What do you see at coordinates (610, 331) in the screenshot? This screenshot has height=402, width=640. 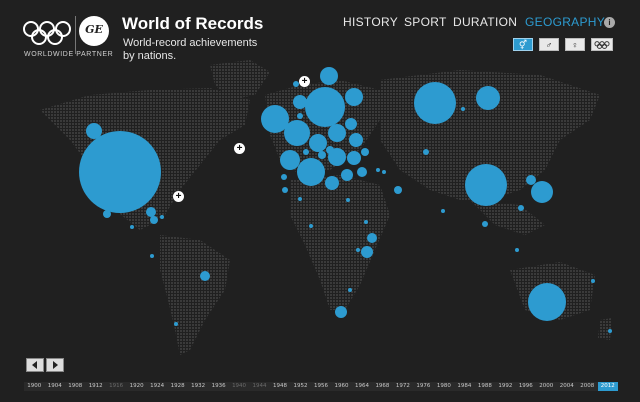 I see `bubble-new-zealand` at bounding box center [610, 331].